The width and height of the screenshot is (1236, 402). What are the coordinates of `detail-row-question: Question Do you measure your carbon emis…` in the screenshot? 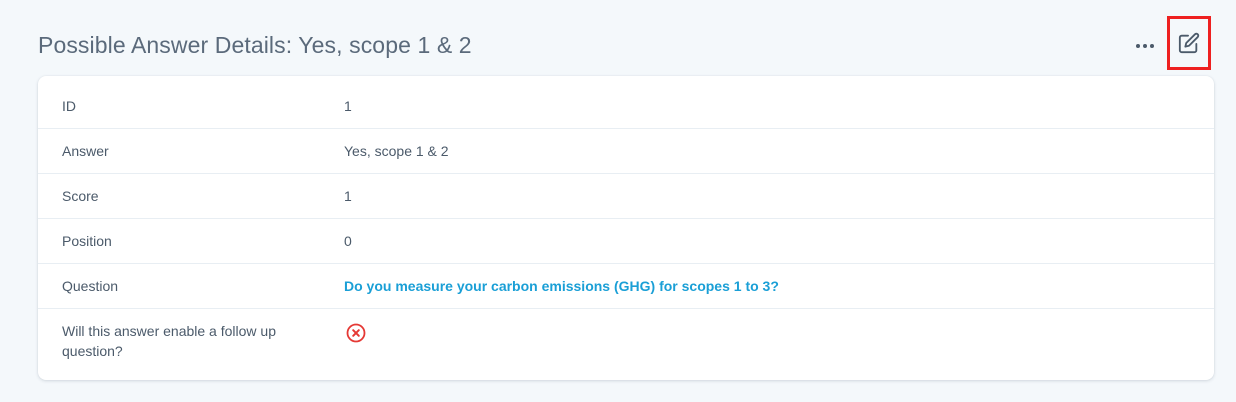 It's located at (626, 286).